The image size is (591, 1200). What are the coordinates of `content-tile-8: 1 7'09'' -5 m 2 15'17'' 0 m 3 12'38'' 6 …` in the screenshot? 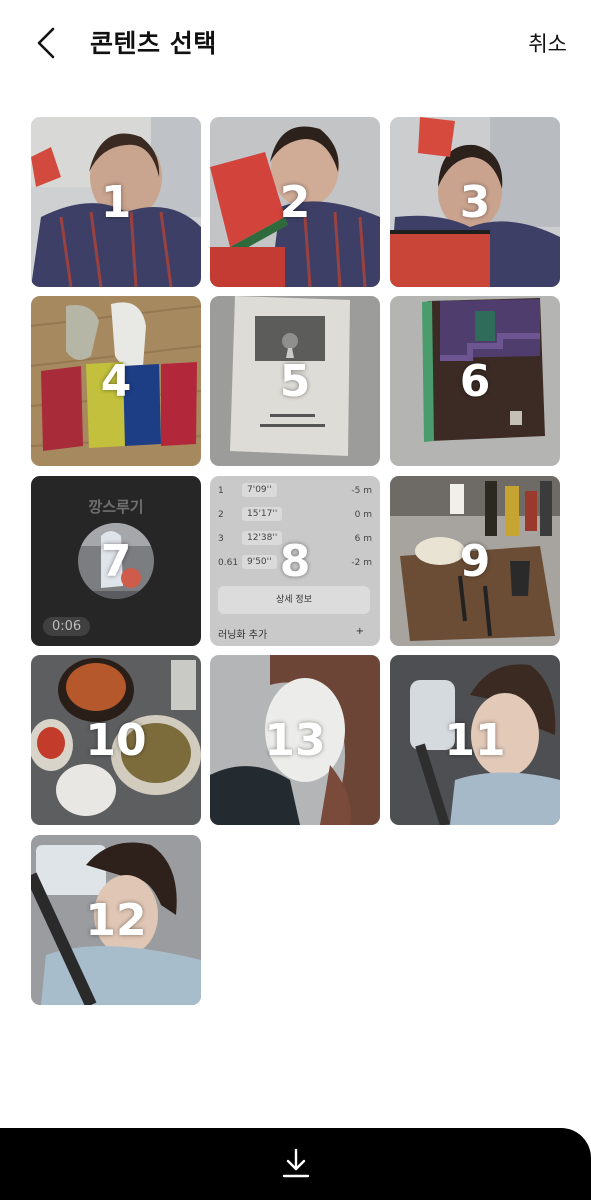 It's located at (295, 561).